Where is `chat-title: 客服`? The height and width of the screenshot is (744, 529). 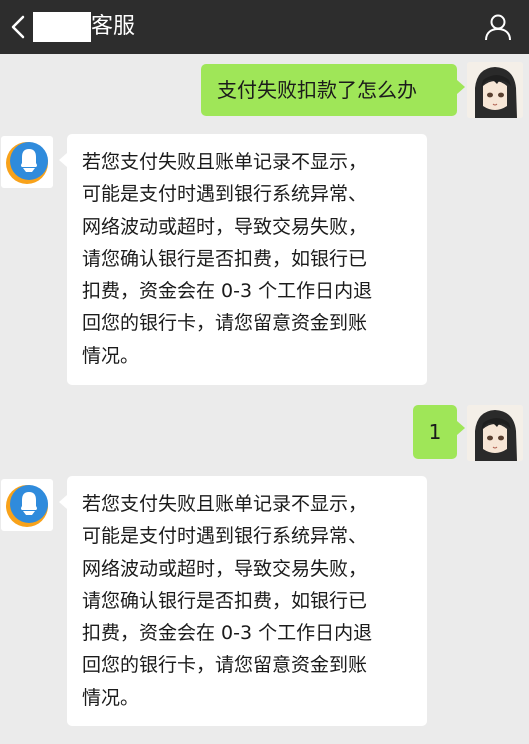
chat-title: 客服 is located at coordinates (113, 26).